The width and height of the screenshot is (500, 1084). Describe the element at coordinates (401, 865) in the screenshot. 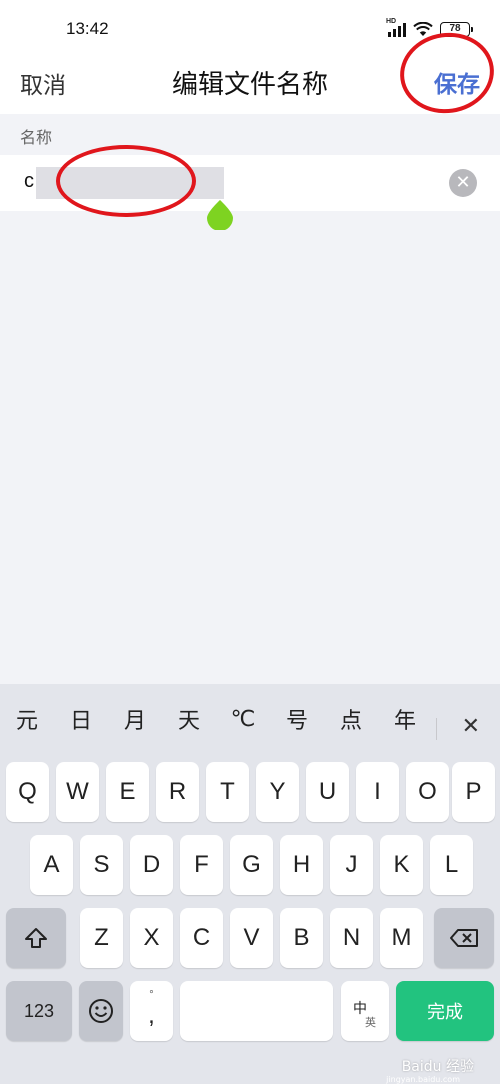

I see `key-k: K` at that location.